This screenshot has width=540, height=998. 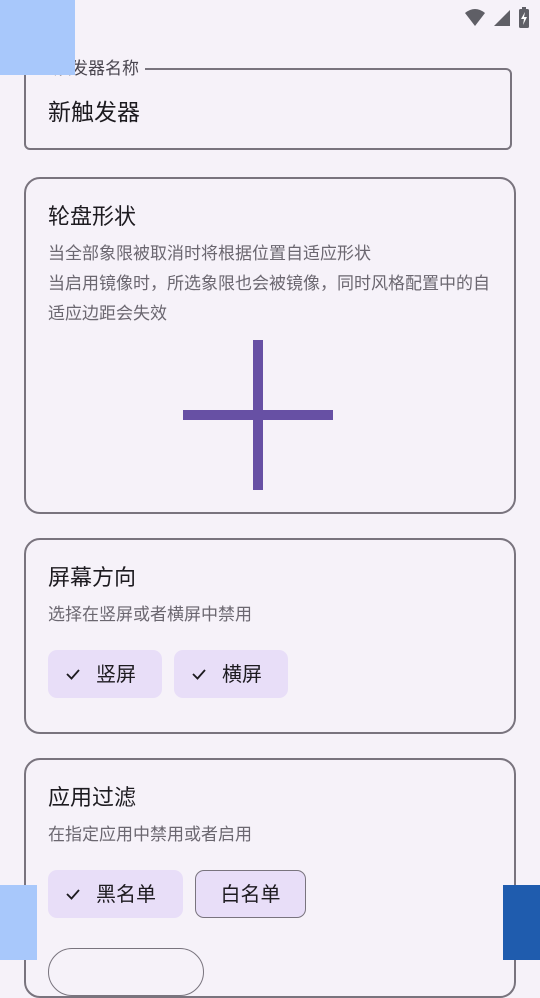 I want to click on overlay-square-bottom-right, so click(x=521, y=922).